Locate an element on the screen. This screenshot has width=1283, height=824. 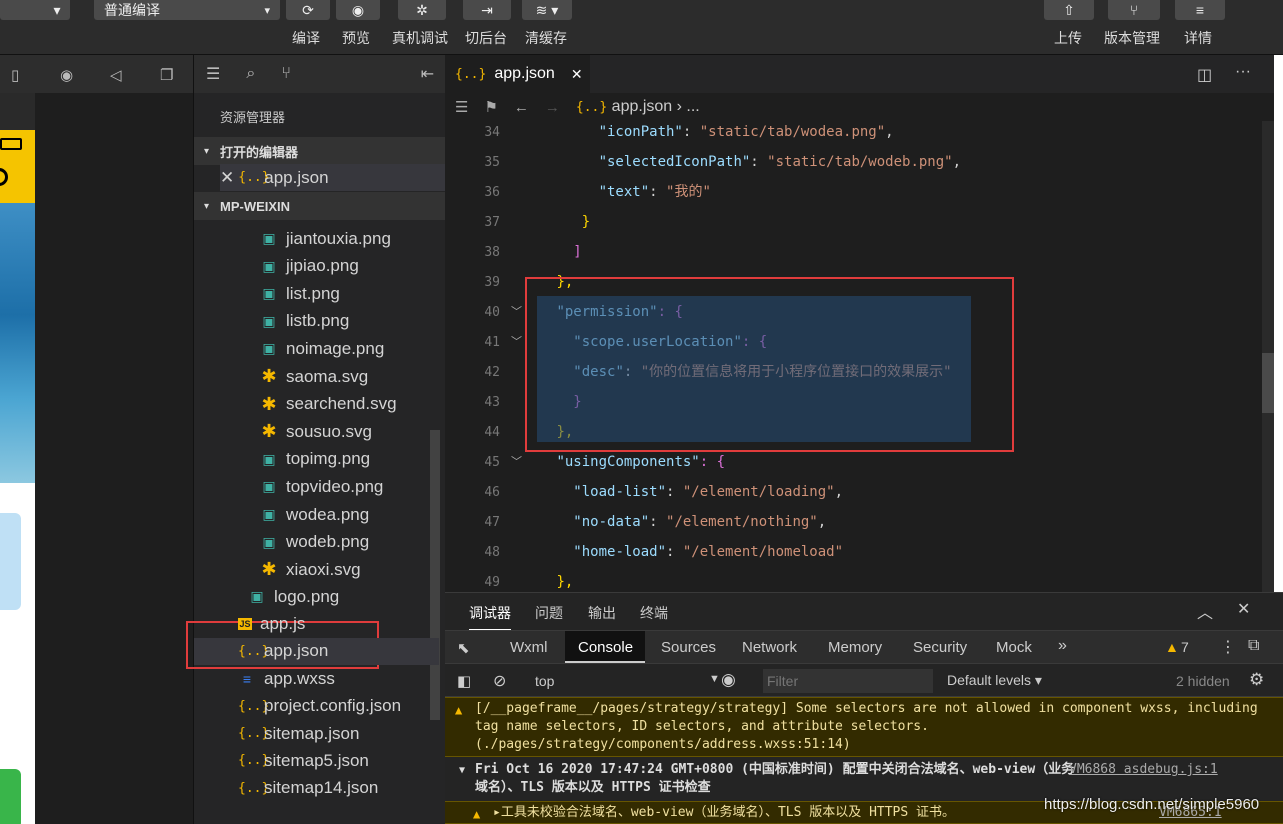
file-item: {..} sitemap.json is located at coordinates (298, 733).